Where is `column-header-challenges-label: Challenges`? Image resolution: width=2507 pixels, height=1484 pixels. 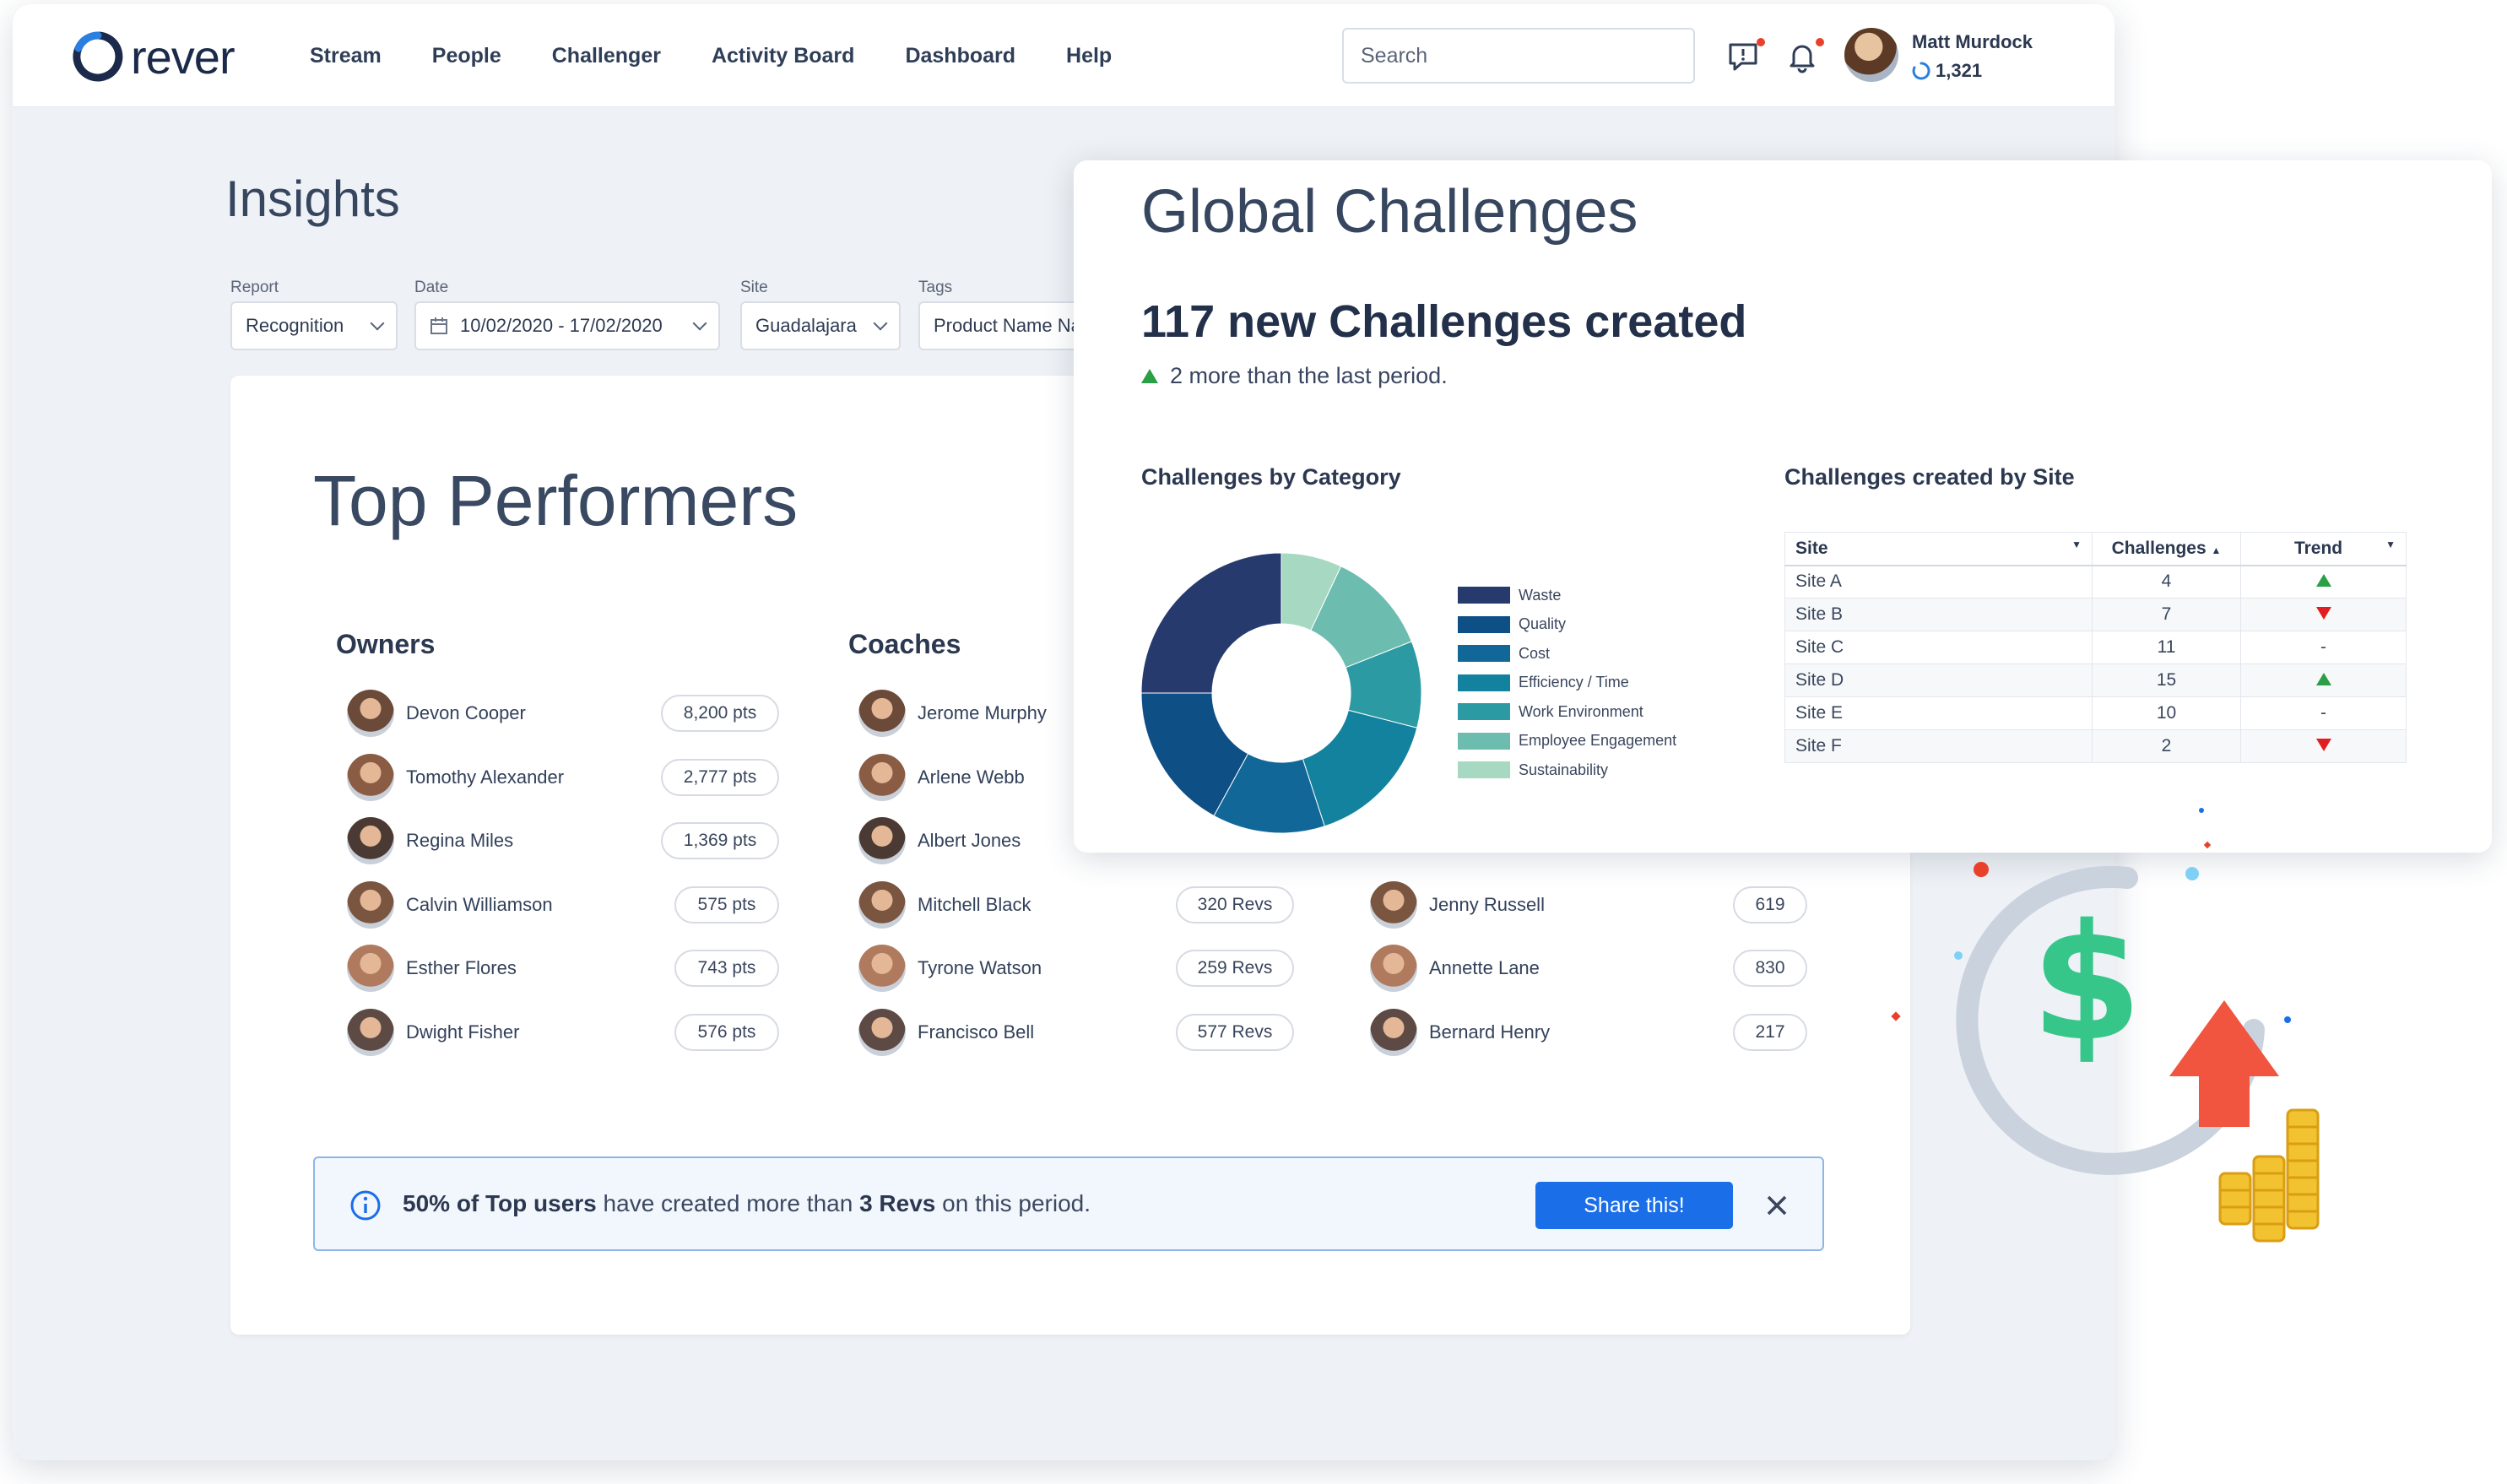
column-header-challenges-label: Challenges is located at coordinates (2159, 548).